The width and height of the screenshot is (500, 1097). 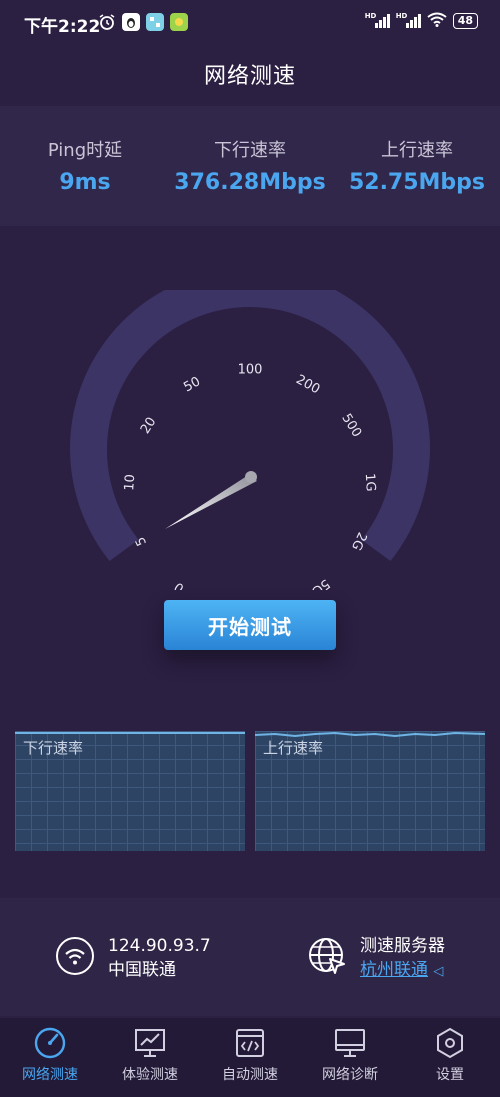 I want to click on nav-item-diagnosis: 网络诊断, so click(x=350, y=1057).